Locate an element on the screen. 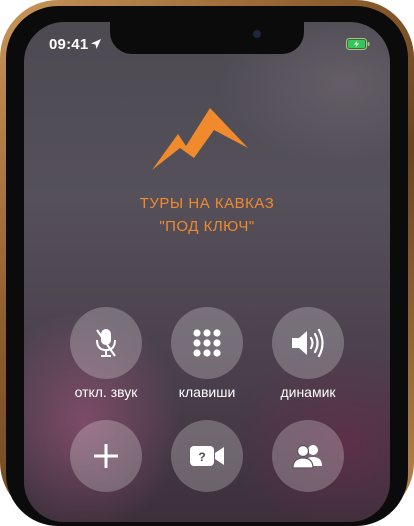 This screenshot has height=526, width=414. keypad-icon is located at coordinates (207, 343).